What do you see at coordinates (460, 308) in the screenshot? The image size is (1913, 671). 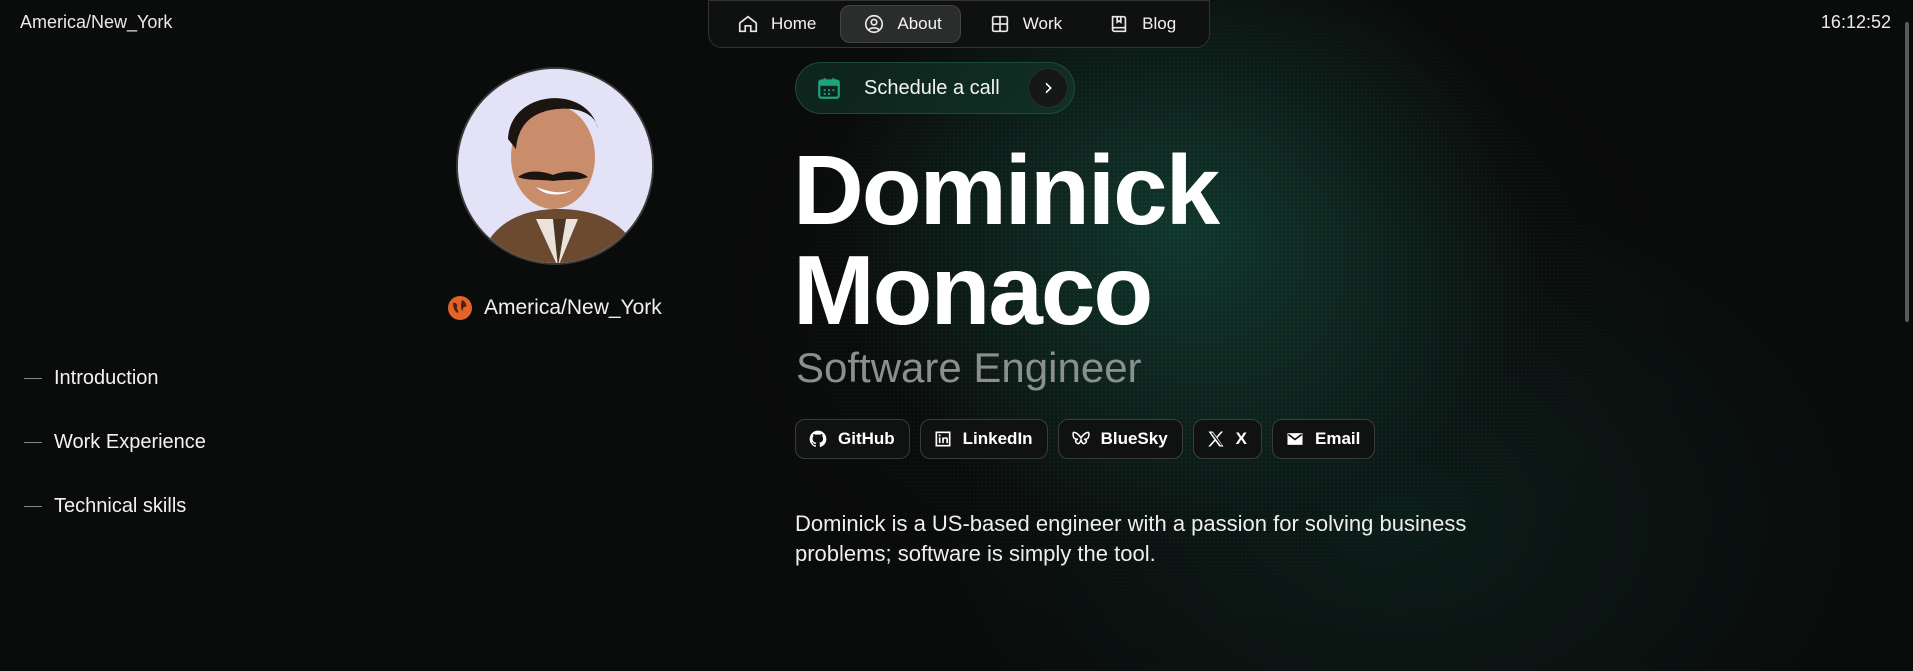 I see `globe-icon` at bounding box center [460, 308].